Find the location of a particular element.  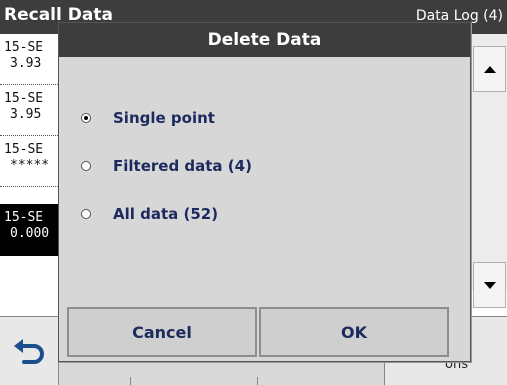

dialog-header: Delete Data is located at coordinates (264, 40).